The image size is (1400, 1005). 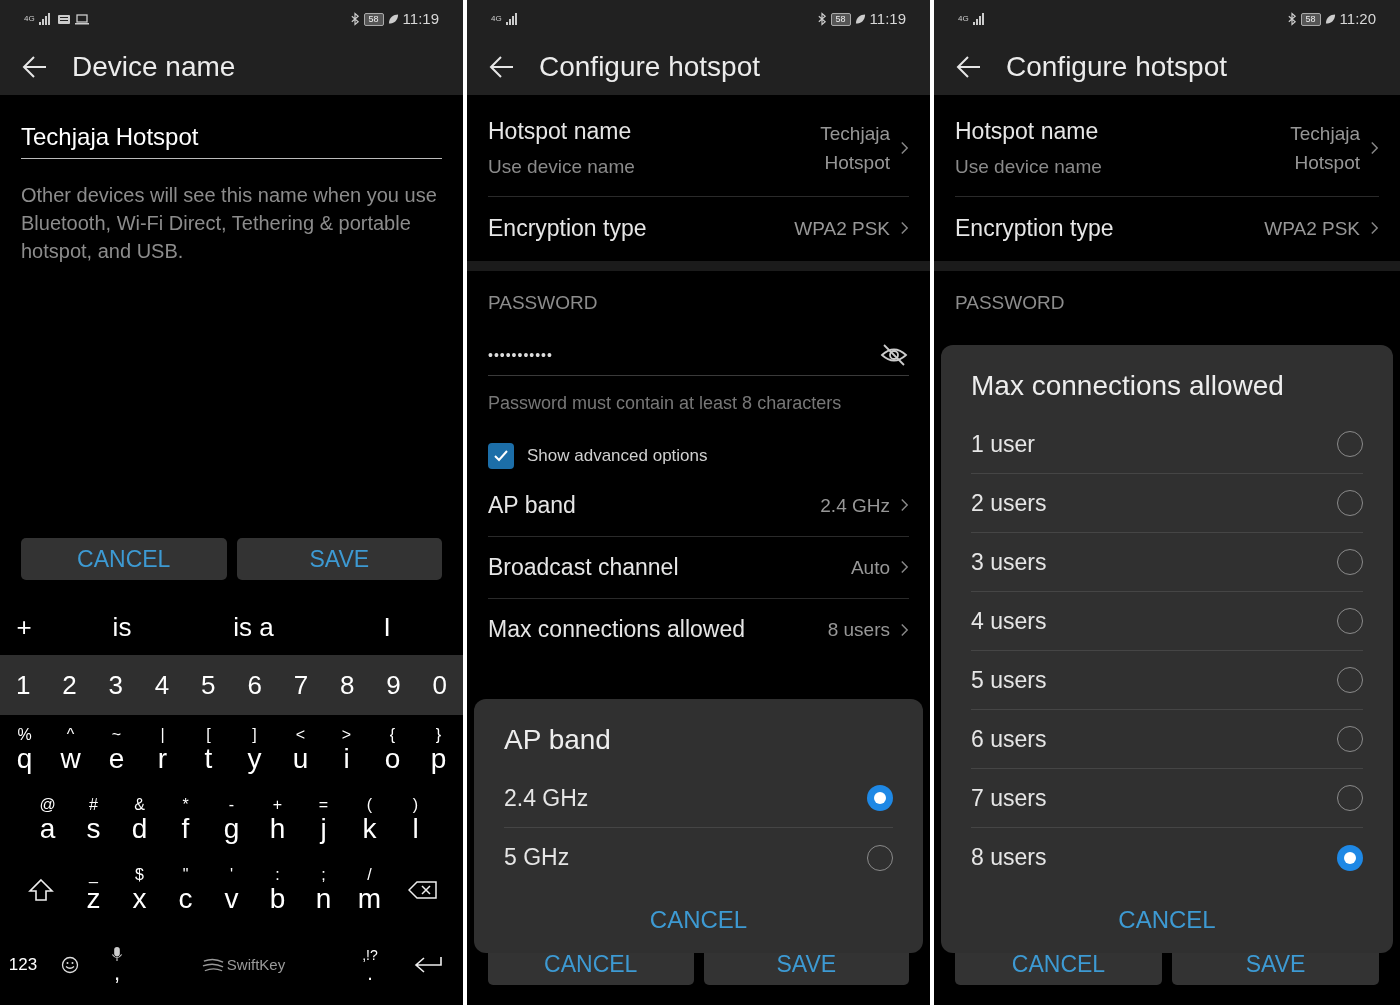 What do you see at coordinates (185, 820) in the screenshot?
I see `letter-key: * f` at bounding box center [185, 820].